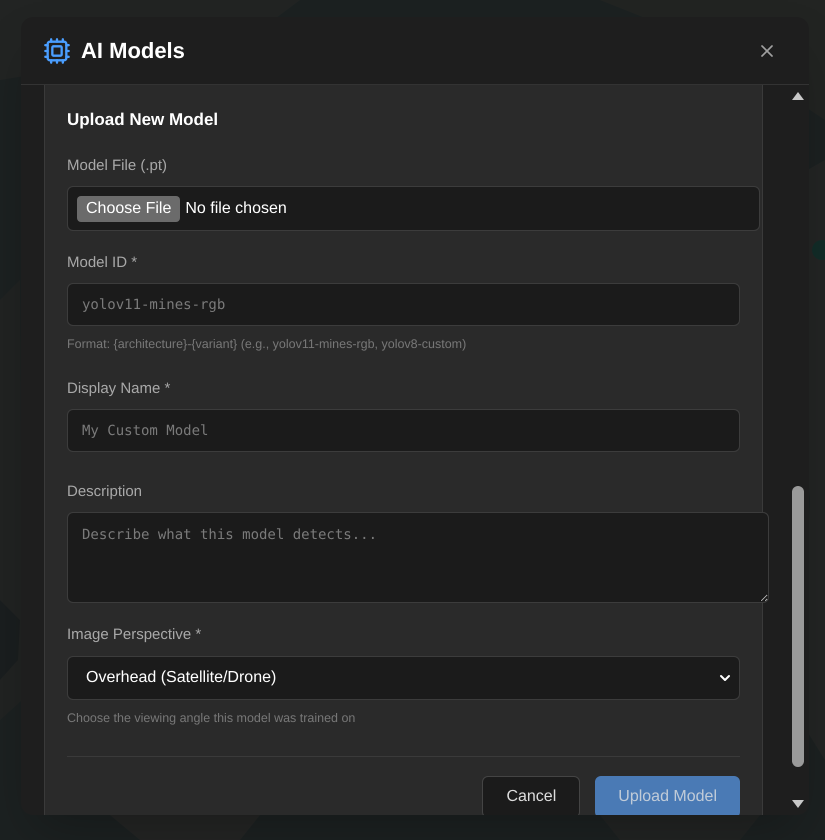 This screenshot has height=840, width=825. What do you see at coordinates (134, 635) in the screenshot?
I see `field-label: Image Perspective *` at bounding box center [134, 635].